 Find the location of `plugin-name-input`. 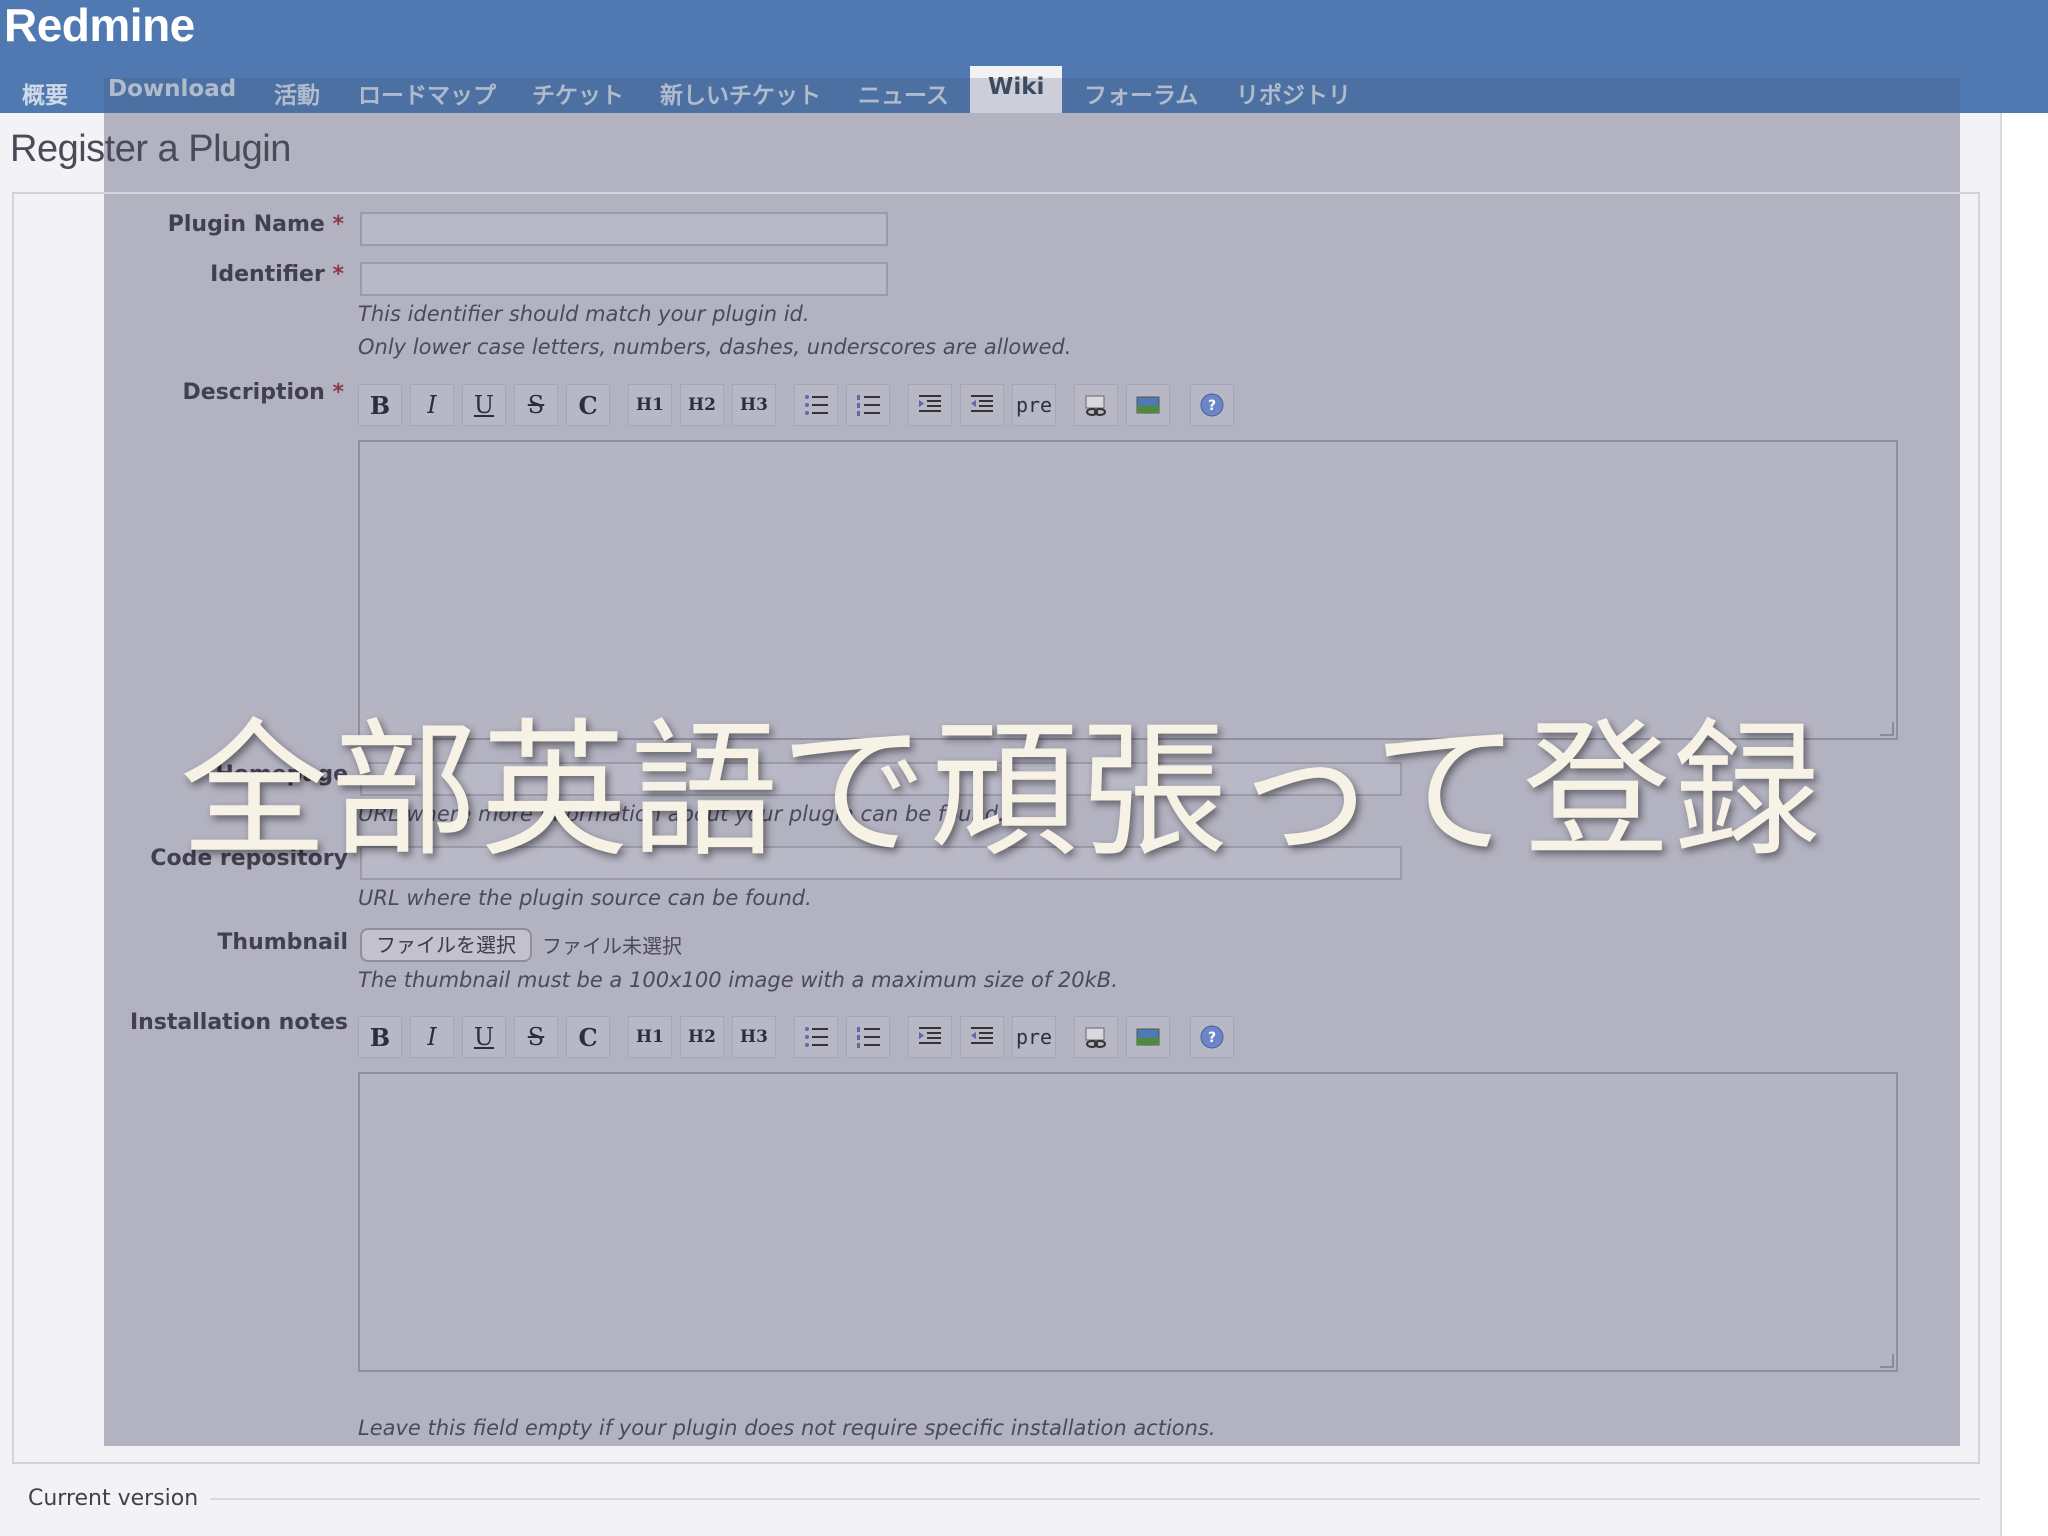

plugin-name-input is located at coordinates (624, 229).